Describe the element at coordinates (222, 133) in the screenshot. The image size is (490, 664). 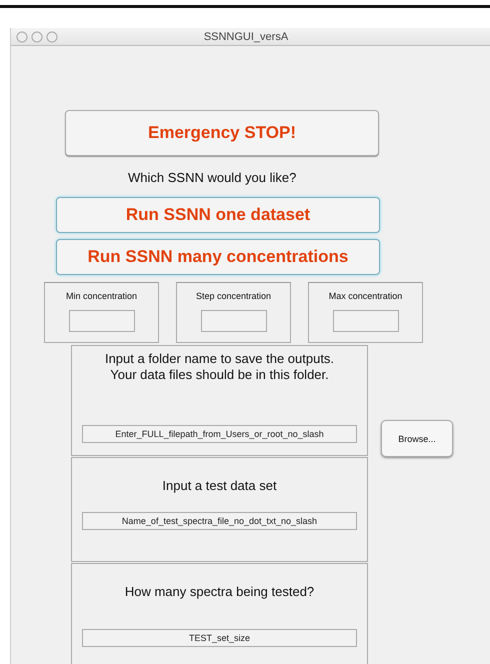
I see `emergency-stop-button: Emergency STOP!` at that location.